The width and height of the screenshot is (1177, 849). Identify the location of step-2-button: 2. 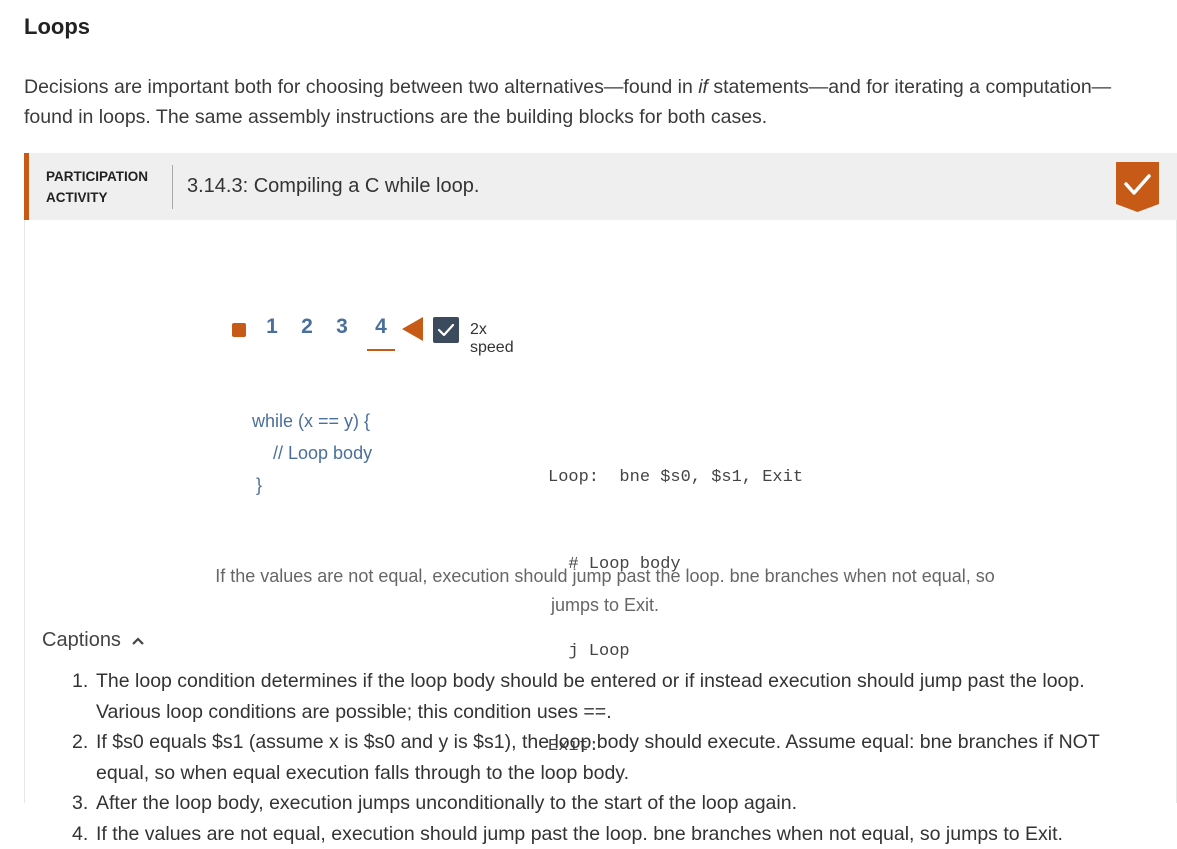
(307, 327).